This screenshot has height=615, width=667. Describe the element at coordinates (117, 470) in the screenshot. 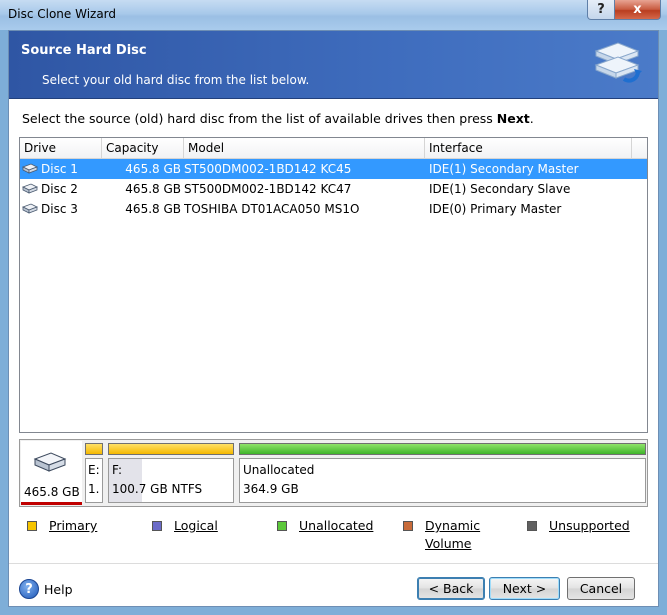

I see `partition-letter: F:` at that location.